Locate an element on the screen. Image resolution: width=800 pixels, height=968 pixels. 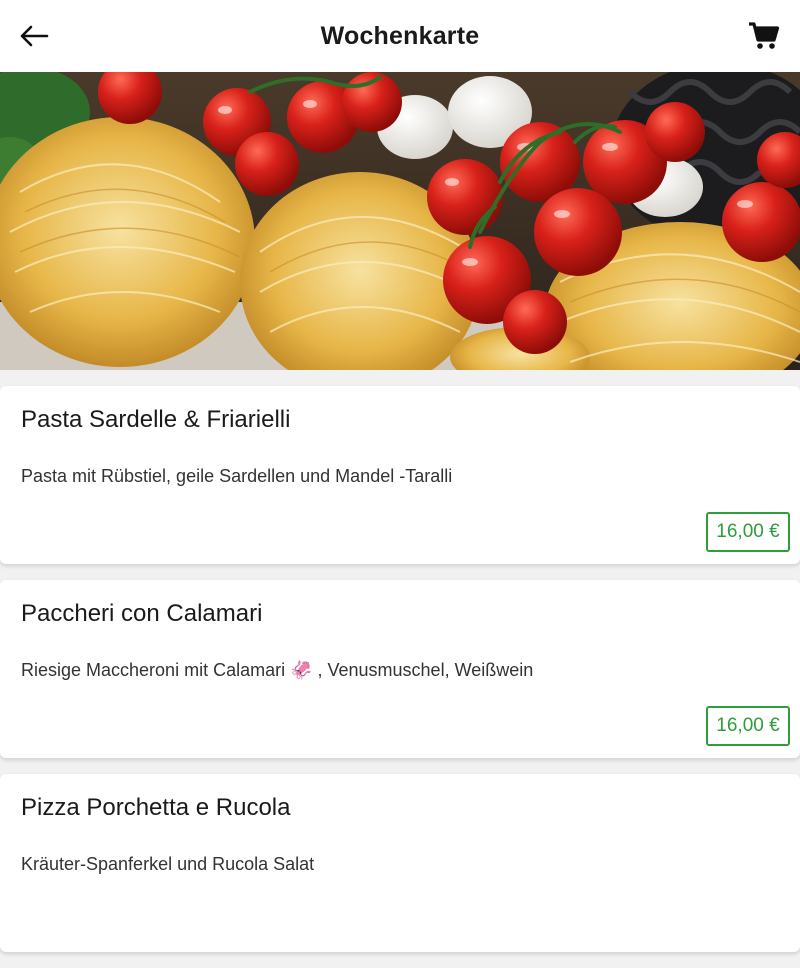
cart-button is located at coordinates (764, 36).